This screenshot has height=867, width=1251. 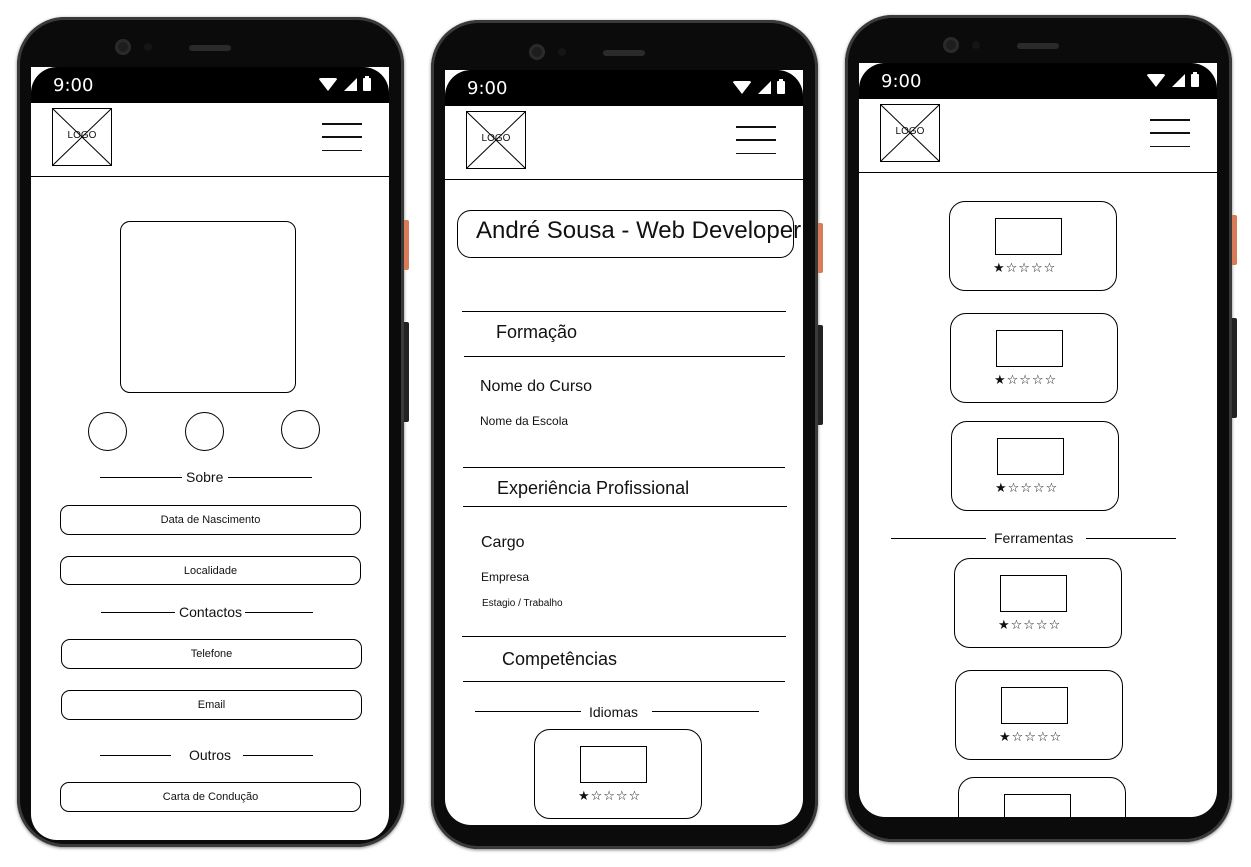 What do you see at coordinates (536, 386) in the screenshot?
I see `course-name: Nome do Curso` at bounding box center [536, 386].